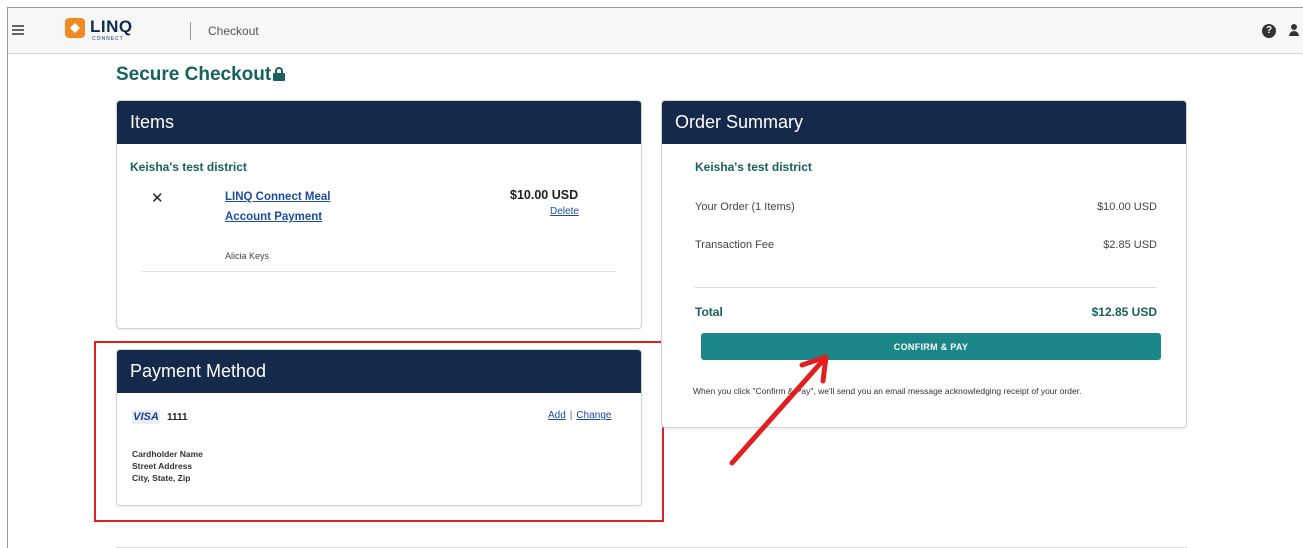  Describe the element at coordinates (753, 167) in the screenshot. I see `summary-district-name: Keisha's test district` at that location.